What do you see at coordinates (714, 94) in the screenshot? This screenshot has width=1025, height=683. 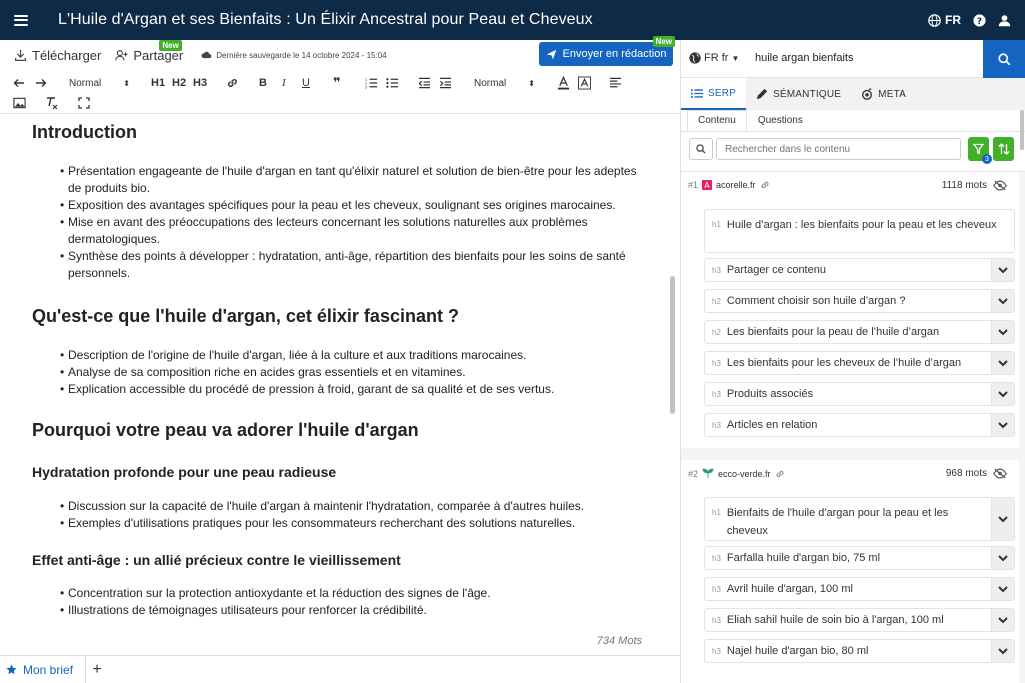 I see `tab-serp: SERP` at bounding box center [714, 94].